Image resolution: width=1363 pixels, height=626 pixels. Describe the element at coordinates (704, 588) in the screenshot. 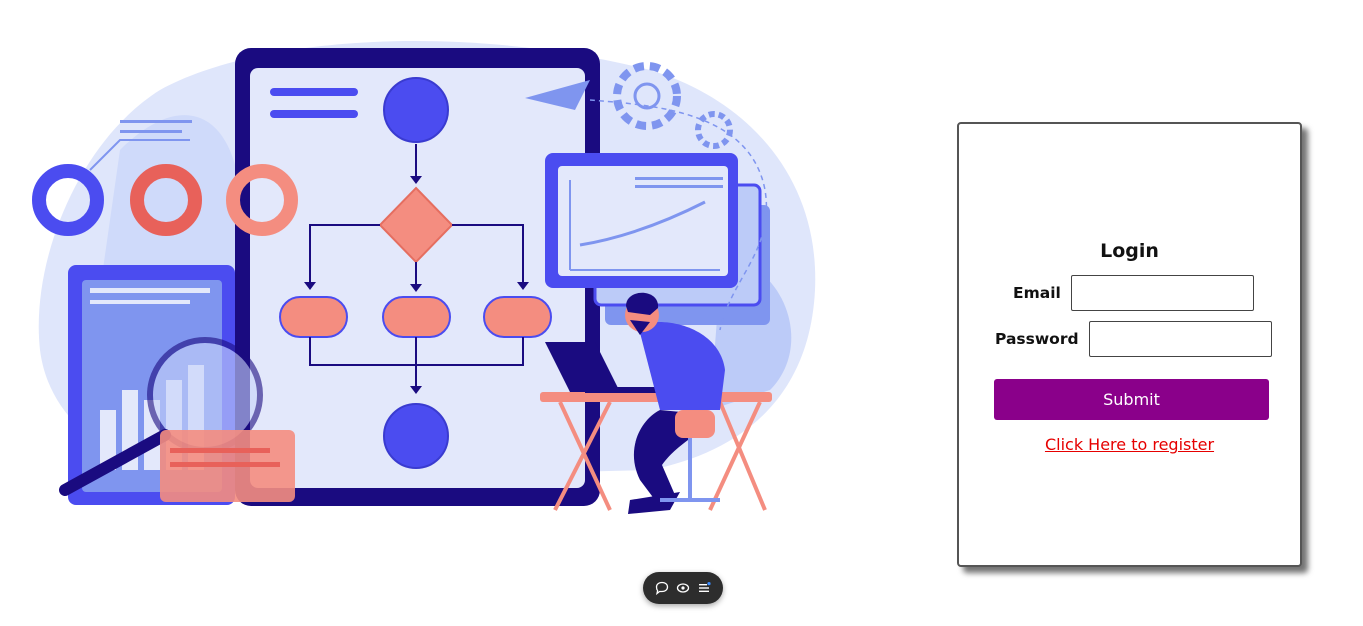

I see `menu-icon` at that location.